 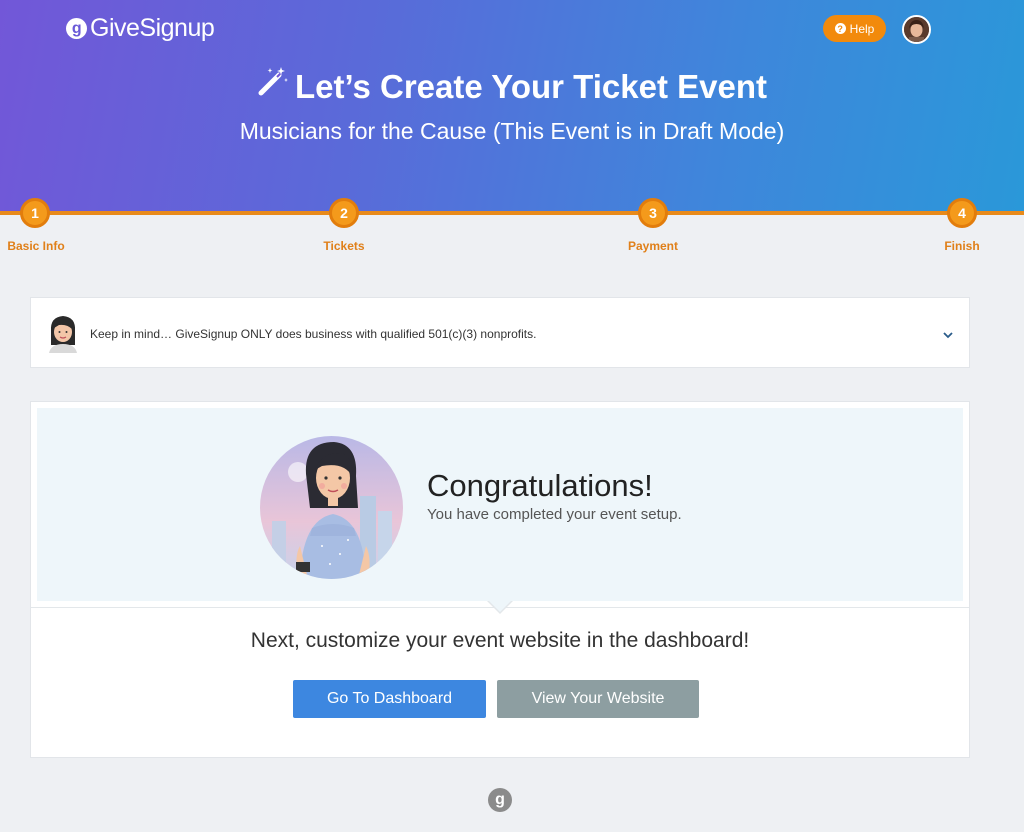 What do you see at coordinates (531, 86) in the screenshot?
I see `page-title-text: Let’s Create Your Ticket Event` at bounding box center [531, 86].